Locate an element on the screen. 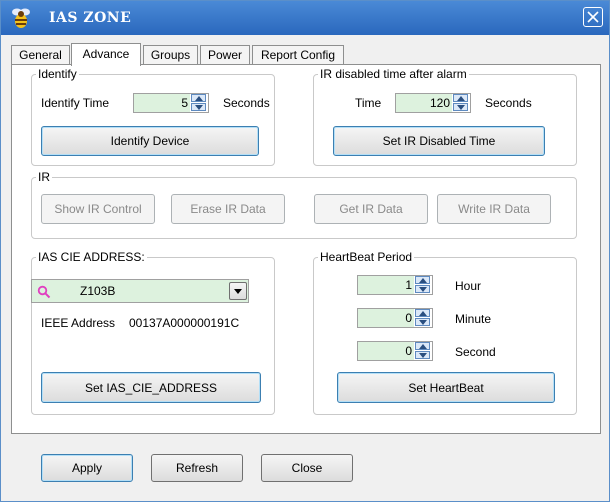 Image resolution: width=610 pixels, height=502 pixels. heartbeat-minute-spinner: 0 is located at coordinates (395, 318).